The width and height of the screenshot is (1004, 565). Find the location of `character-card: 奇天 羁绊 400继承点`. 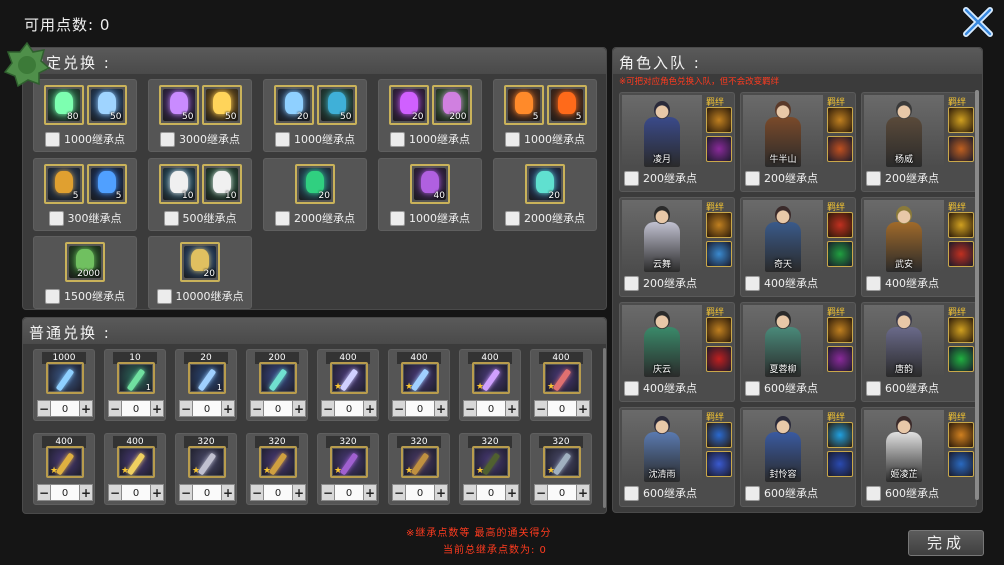

character-card: 奇天 羁绊 400继承点 is located at coordinates (798, 247).